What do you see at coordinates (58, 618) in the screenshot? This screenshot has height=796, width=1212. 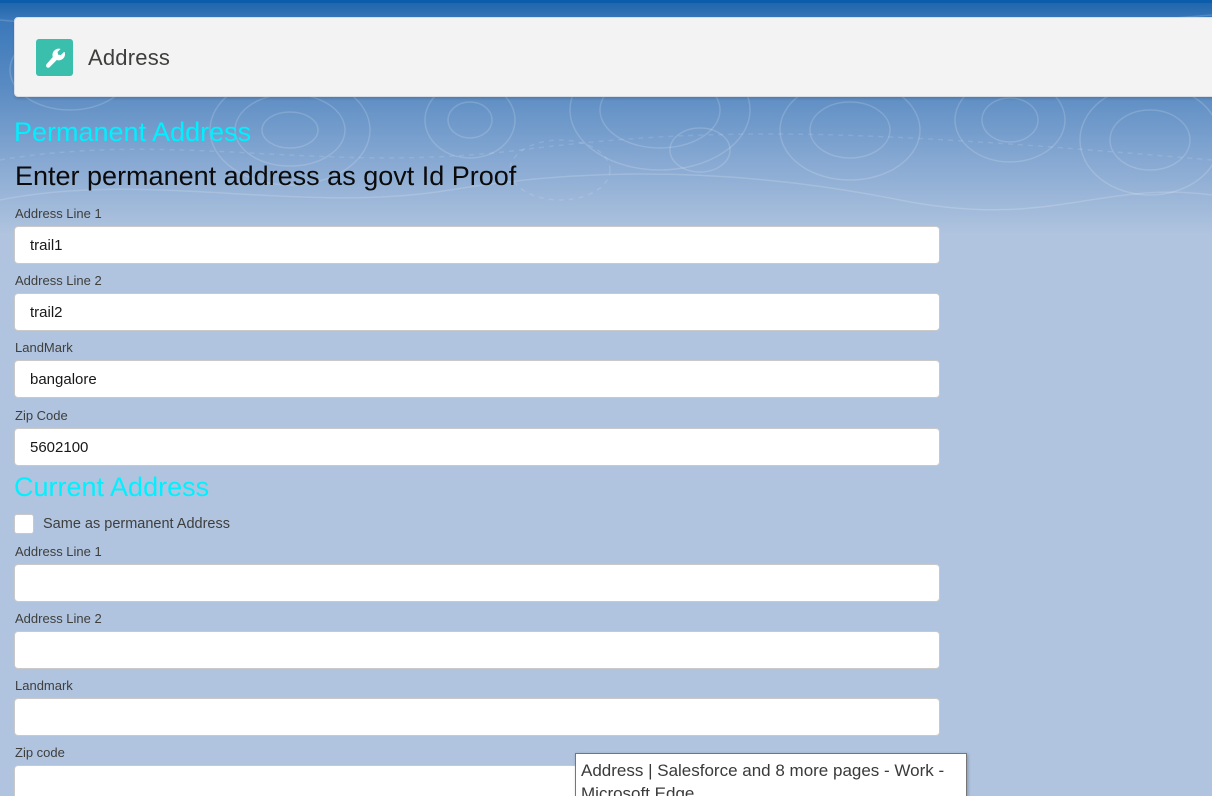 I see `current-address-line2-label: Address Line 2` at bounding box center [58, 618].